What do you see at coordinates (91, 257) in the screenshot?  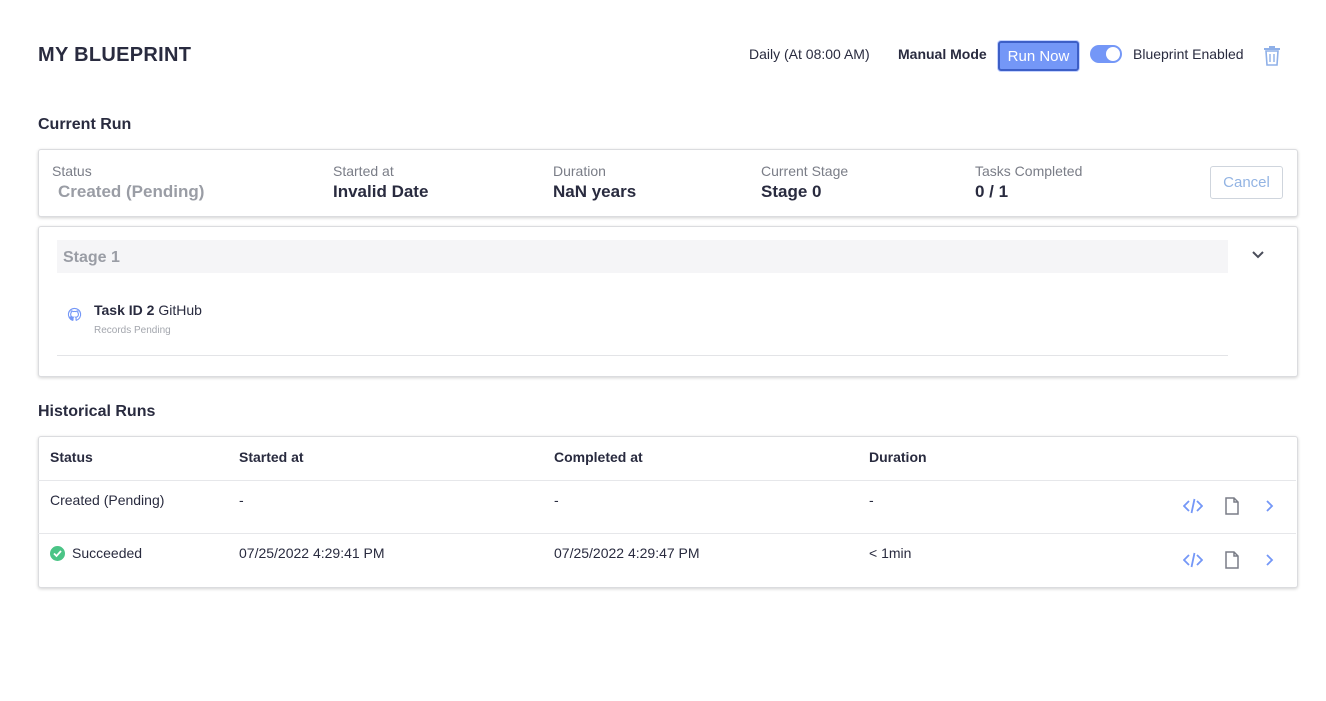 I see `stage-title: Stage 1` at bounding box center [91, 257].